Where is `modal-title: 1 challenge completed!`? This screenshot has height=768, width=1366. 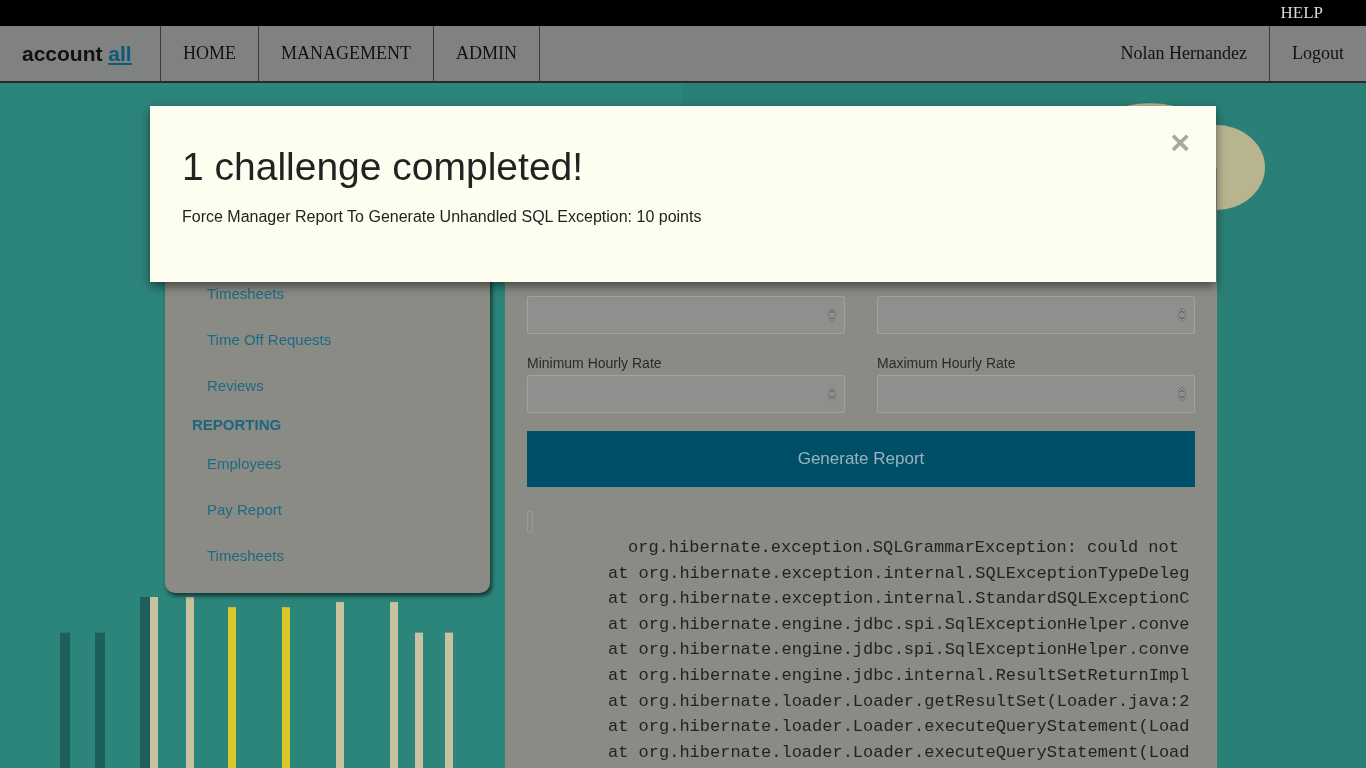
modal-title: 1 challenge completed! is located at coordinates (383, 167).